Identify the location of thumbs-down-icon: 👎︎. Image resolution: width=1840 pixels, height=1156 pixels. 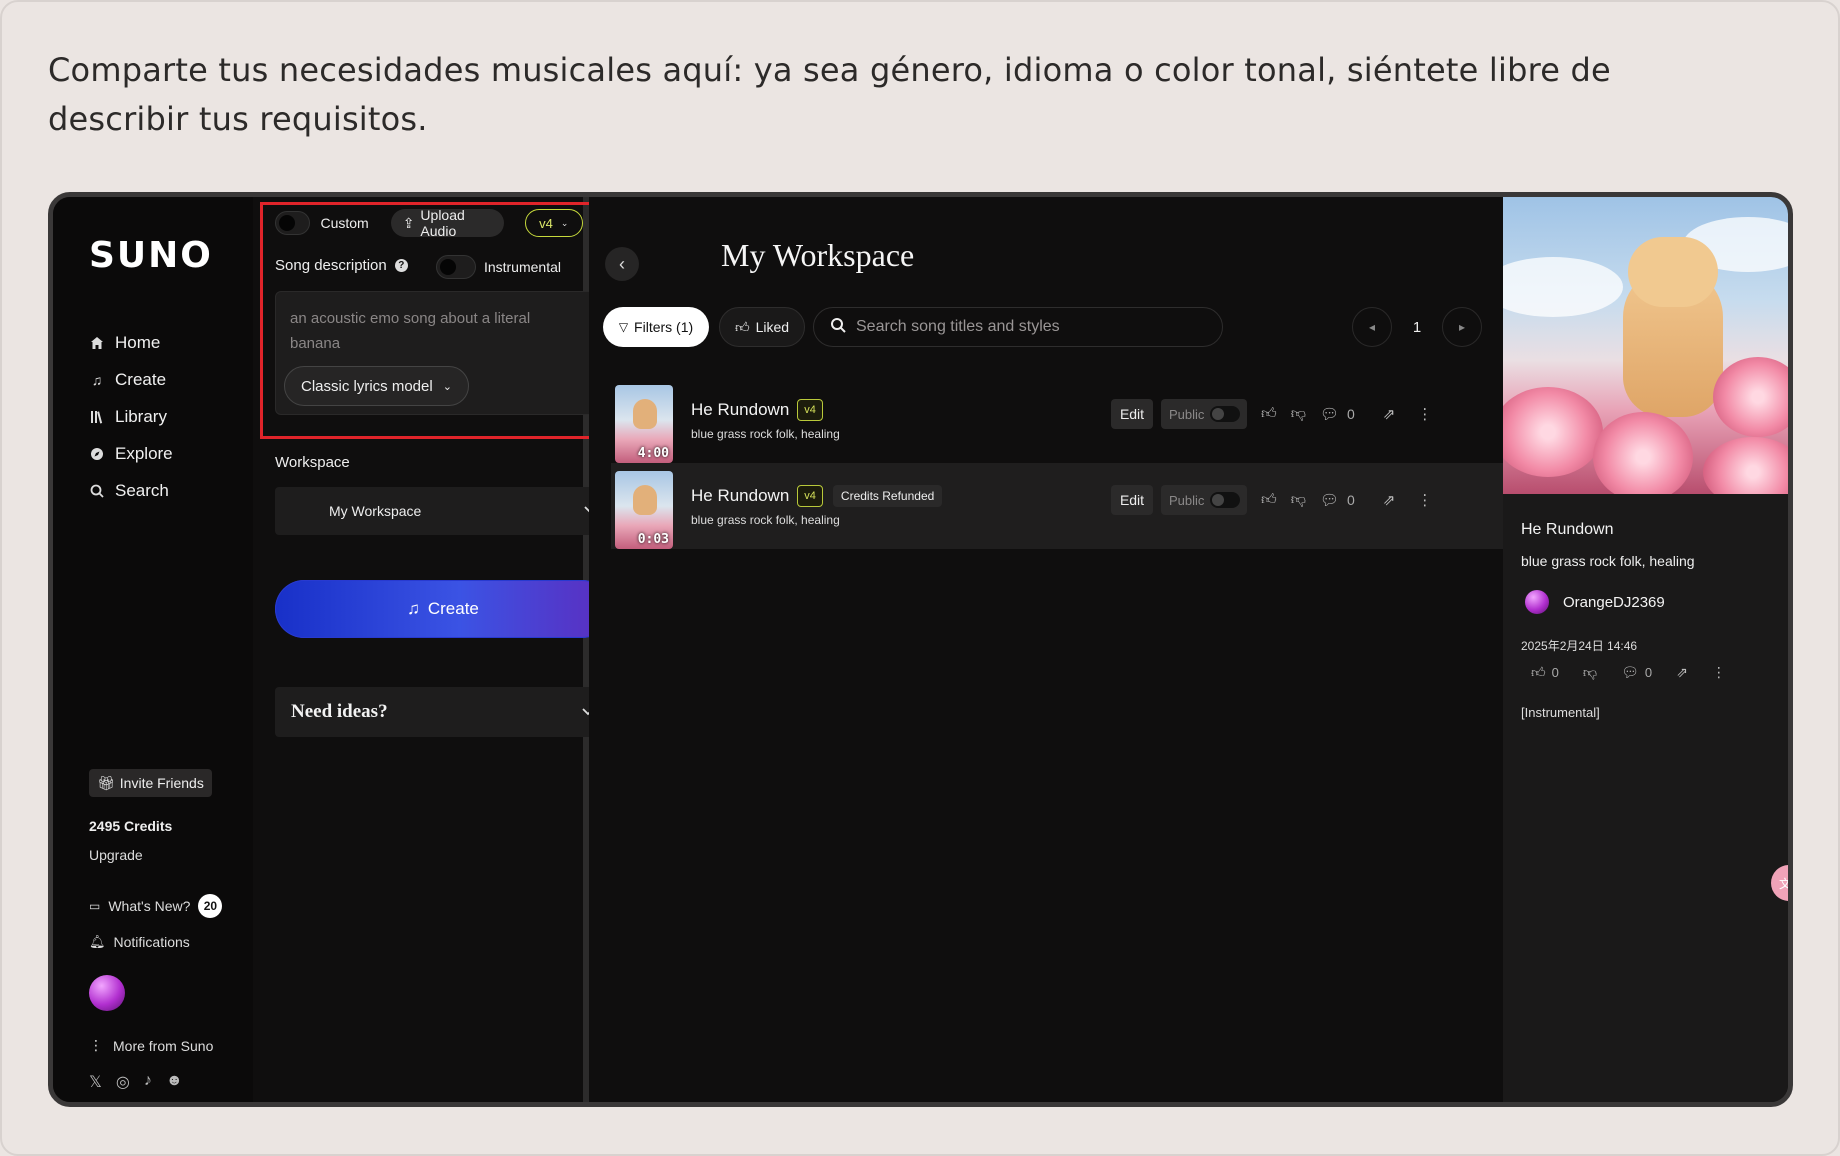
(1298, 499).